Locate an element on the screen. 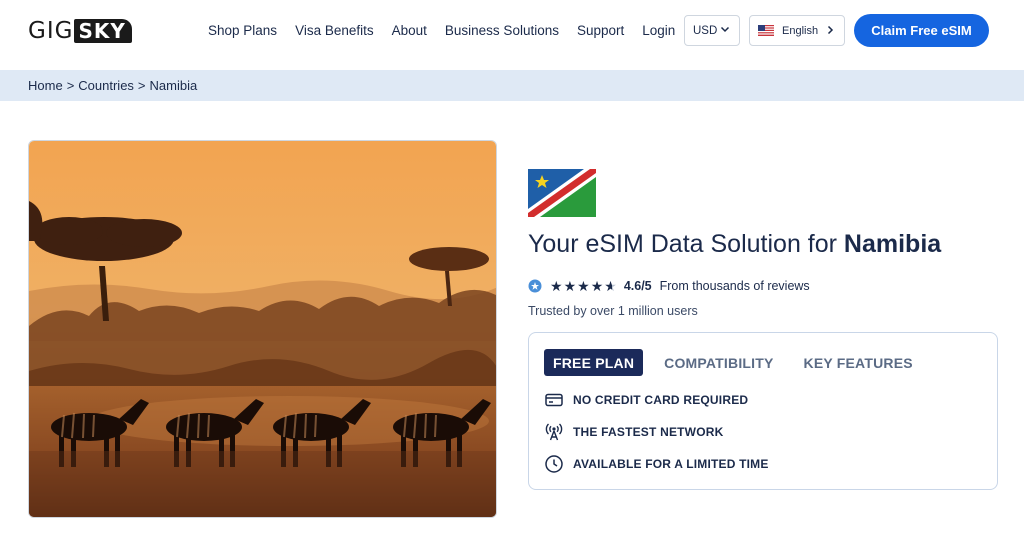  tab-free-plan: FREE PLAN is located at coordinates (594, 362).